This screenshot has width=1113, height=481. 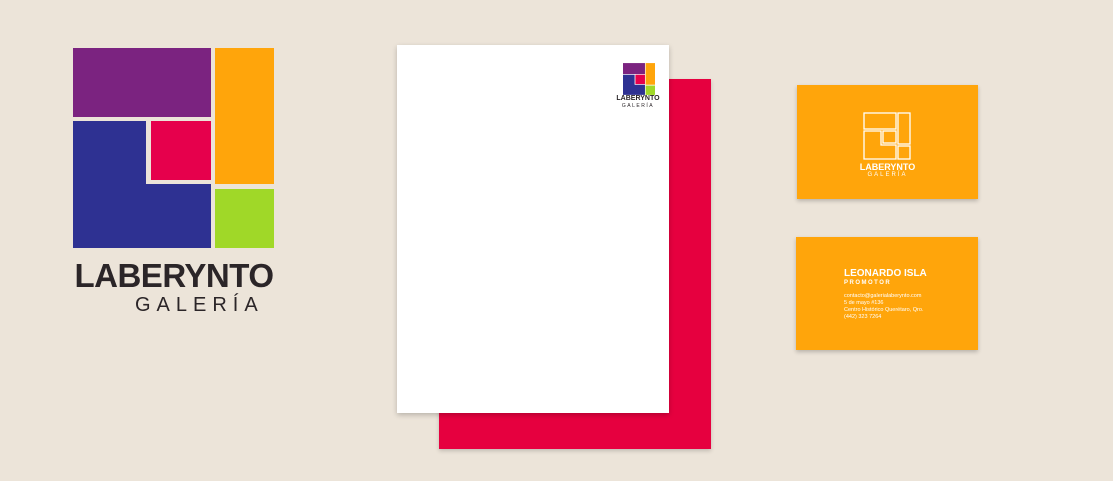 I want to click on logo-magenta-block, so click(x=181, y=150).